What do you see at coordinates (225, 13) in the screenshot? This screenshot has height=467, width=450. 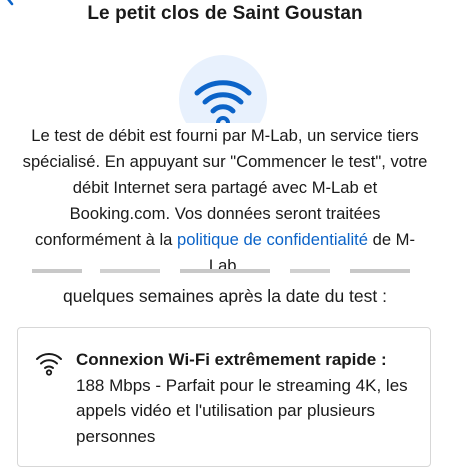 I see `page-title: Le petit clos de Saint Goustan` at bounding box center [225, 13].